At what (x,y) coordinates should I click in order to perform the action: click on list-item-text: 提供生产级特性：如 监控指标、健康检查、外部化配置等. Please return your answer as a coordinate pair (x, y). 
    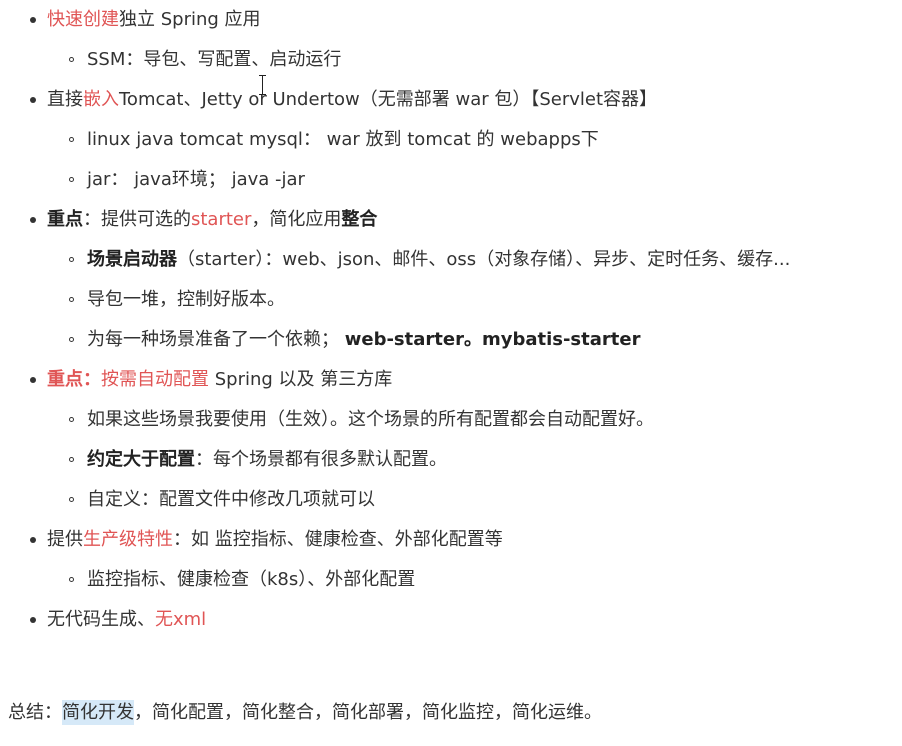
    Looking at the image, I should click on (275, 540).